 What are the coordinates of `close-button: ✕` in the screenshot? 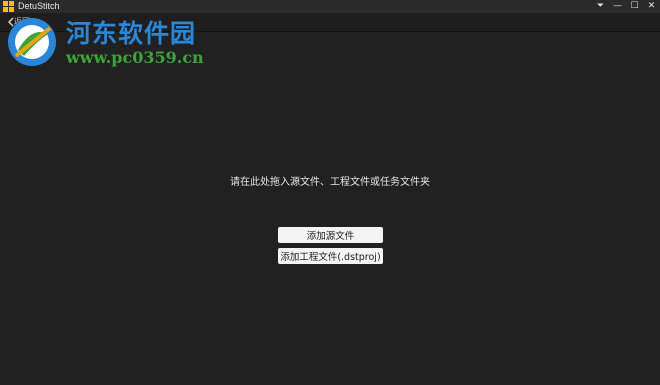 It's located at (651, 6).